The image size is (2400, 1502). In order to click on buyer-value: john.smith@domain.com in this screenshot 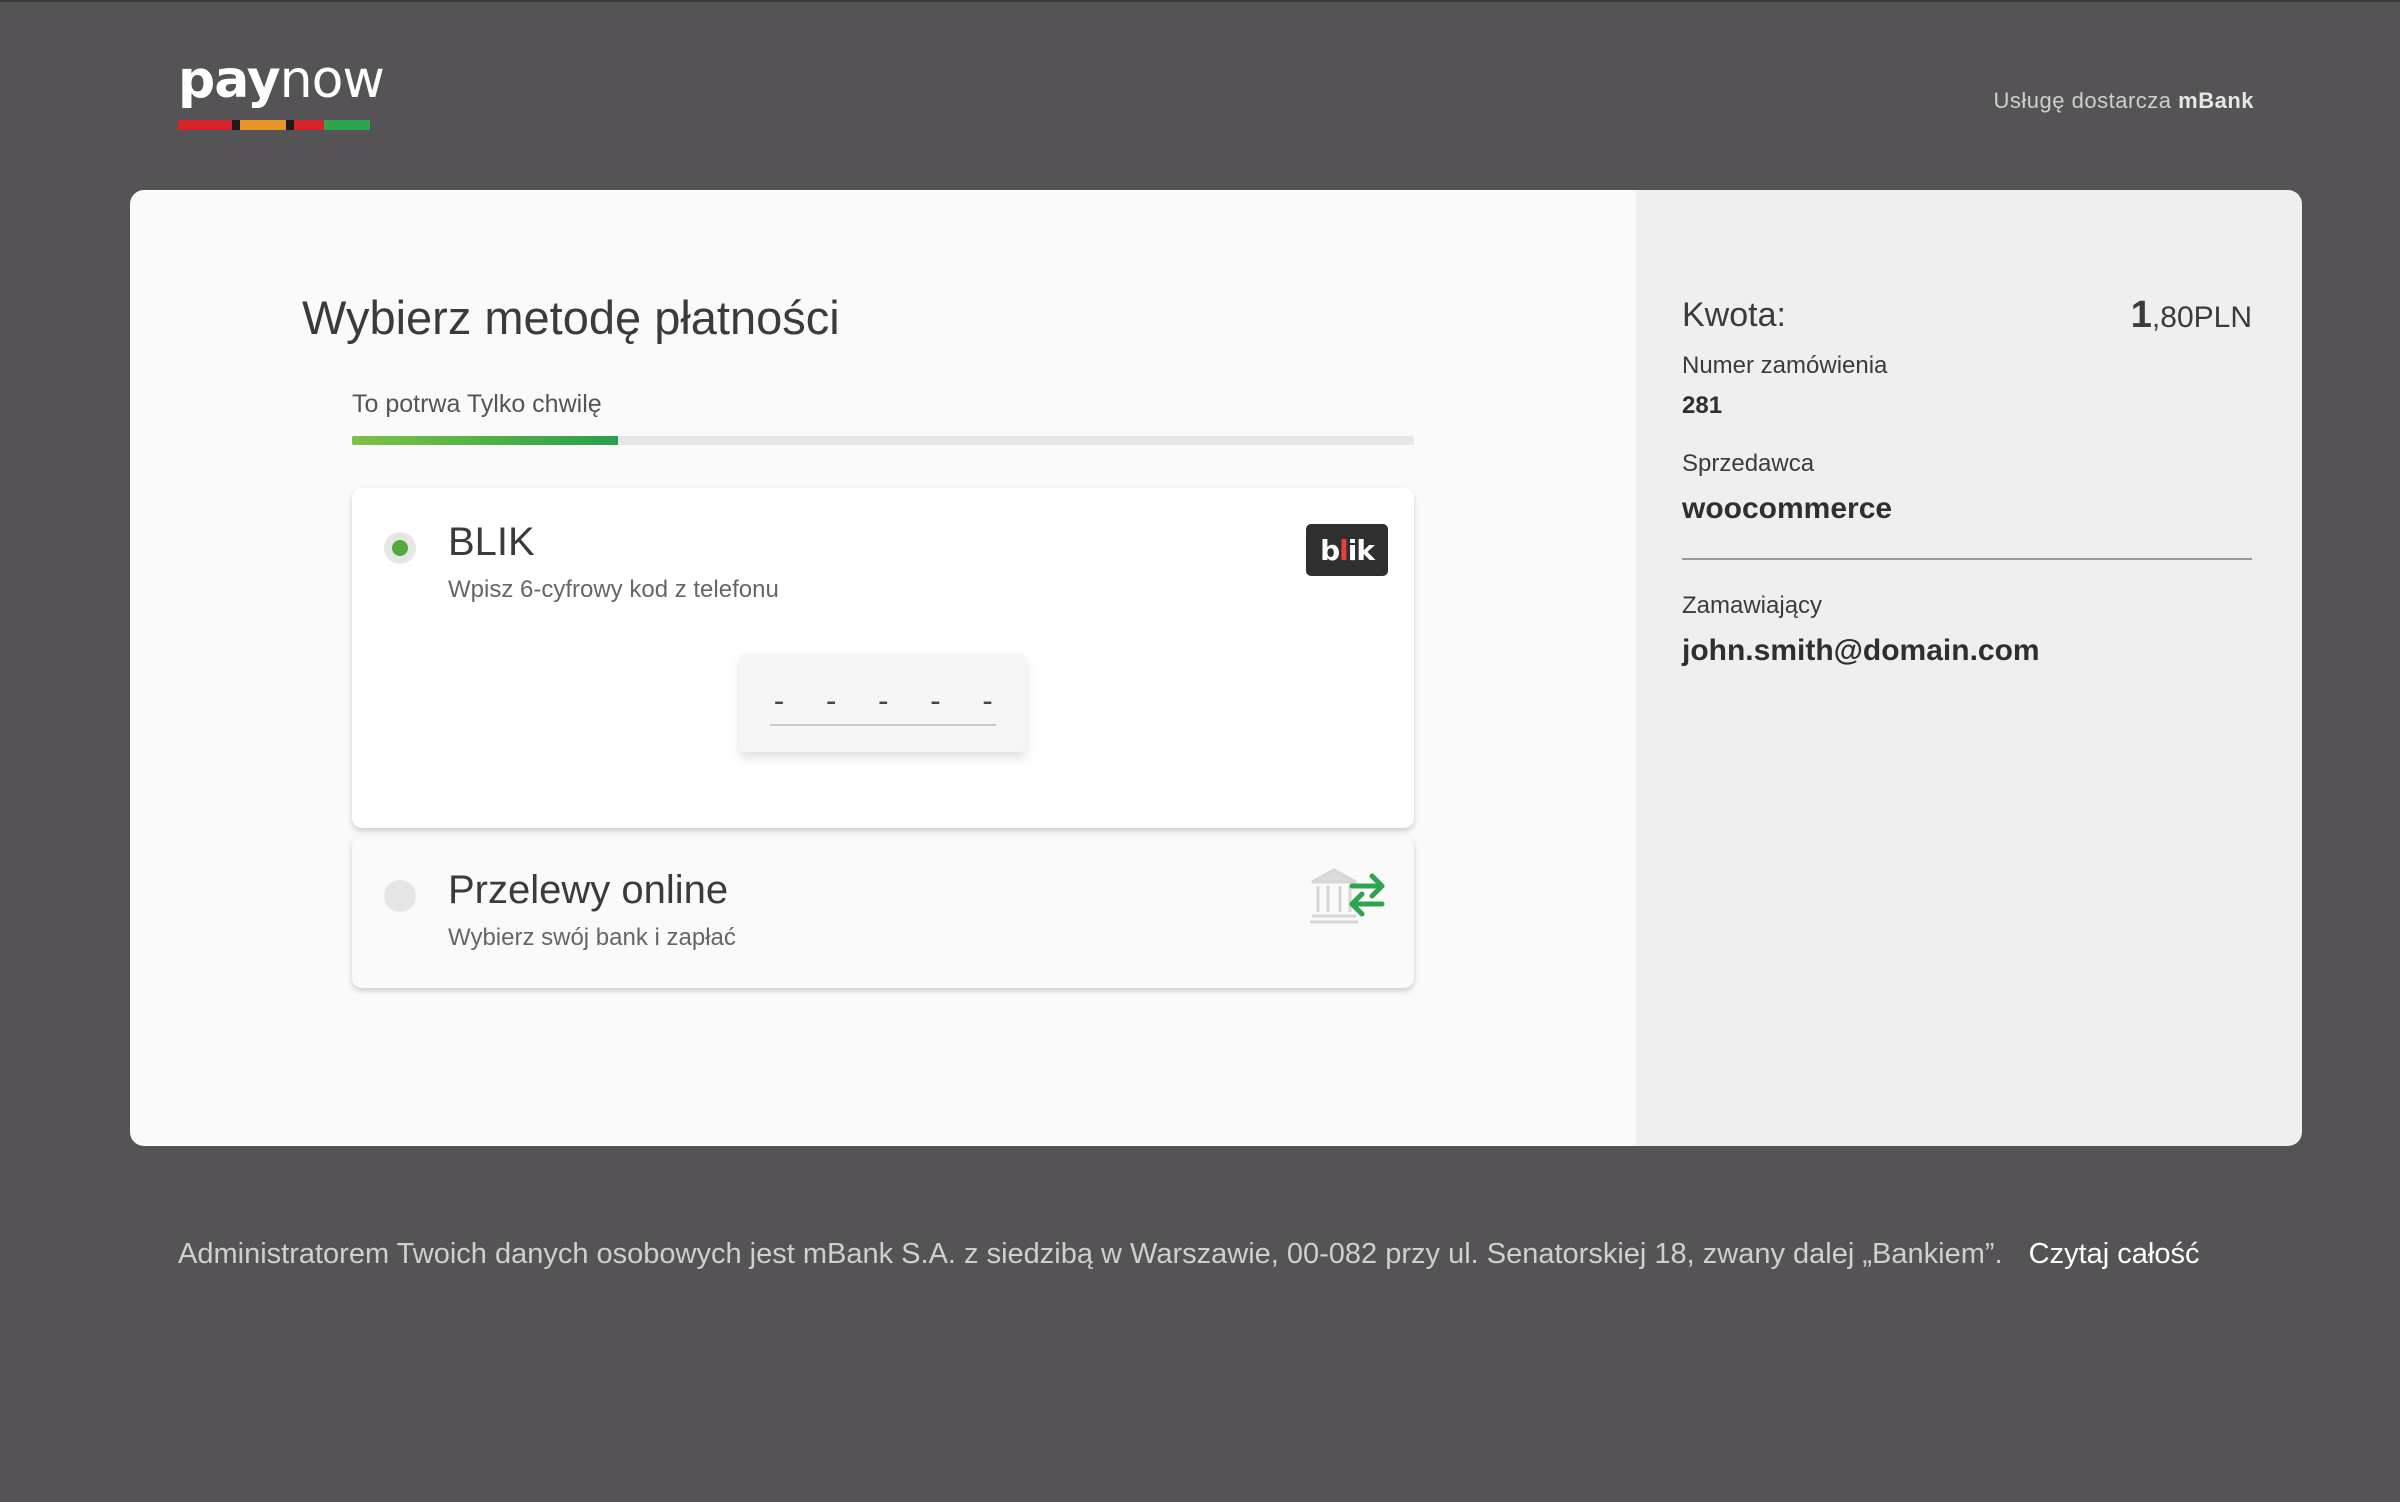, I will do `click(1861, 650)`.